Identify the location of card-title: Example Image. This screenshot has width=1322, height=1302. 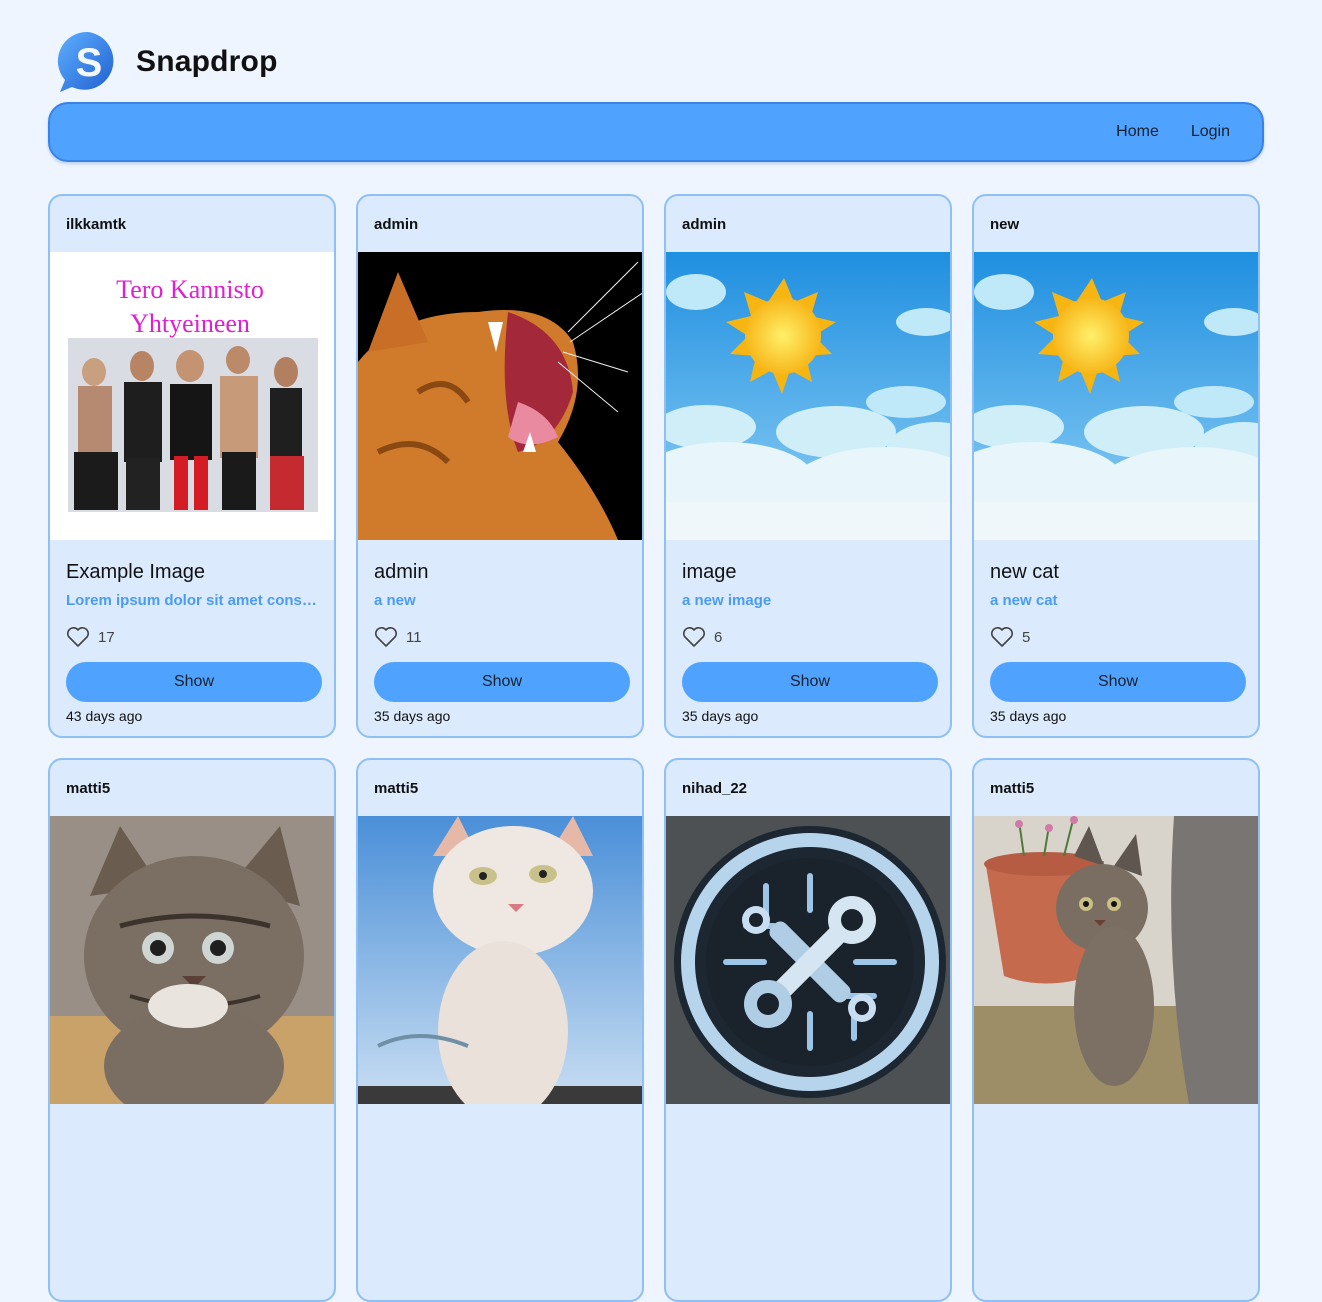
(135, 572).